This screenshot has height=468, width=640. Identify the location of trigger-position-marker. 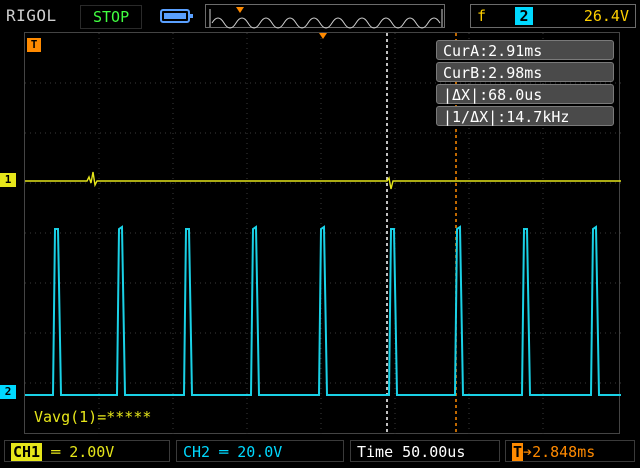
(323, 36).